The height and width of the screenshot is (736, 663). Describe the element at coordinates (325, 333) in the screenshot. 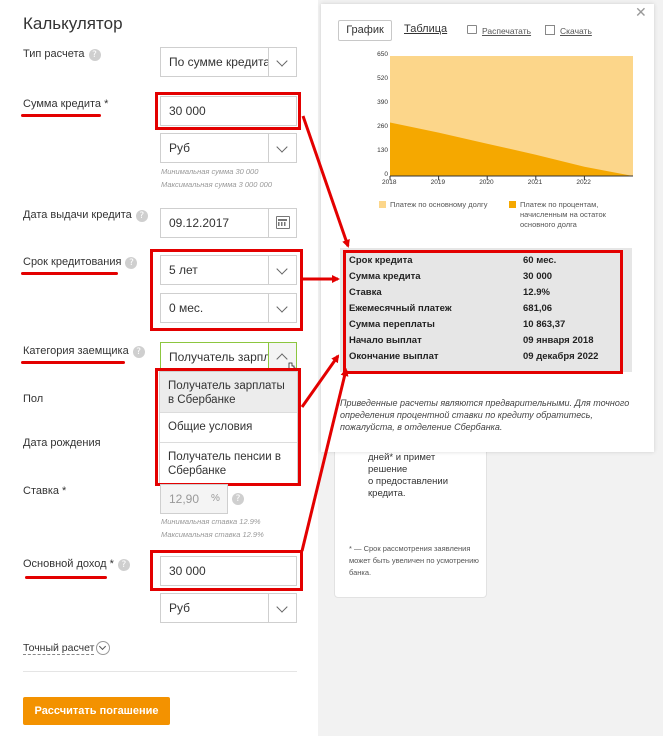

I see `annotation-arrows` at that location.